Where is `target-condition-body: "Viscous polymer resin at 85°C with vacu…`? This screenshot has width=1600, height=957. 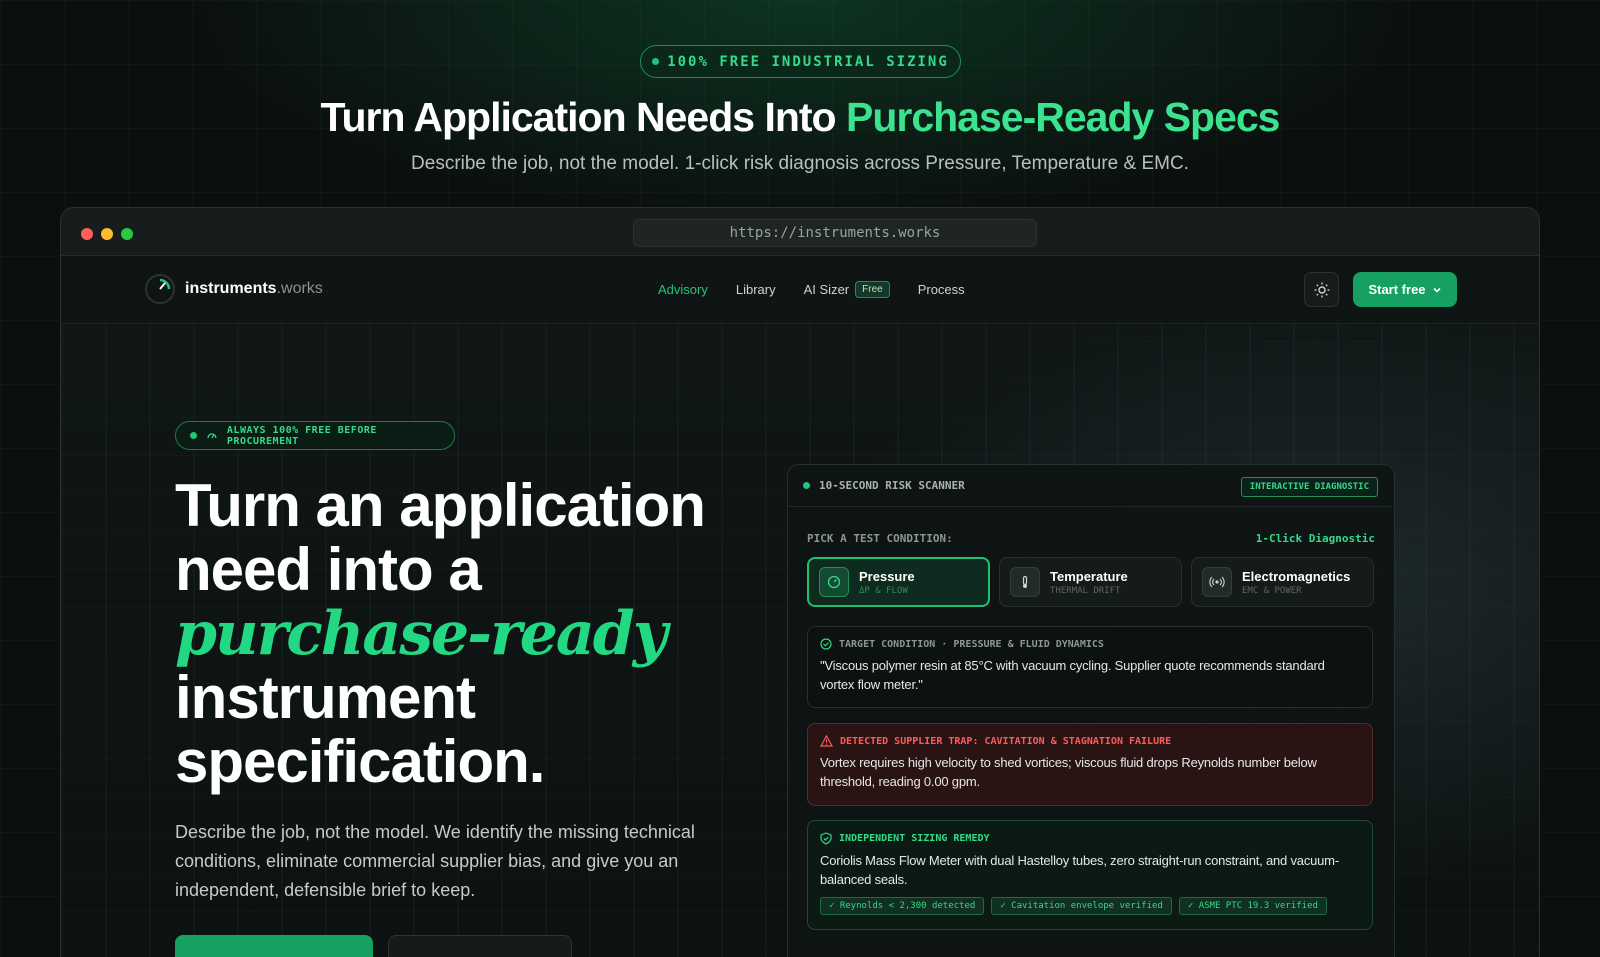 target-condition-body: "Viscous polymer resin at 85°C with vacu… is located at coordinates (1072, 675).